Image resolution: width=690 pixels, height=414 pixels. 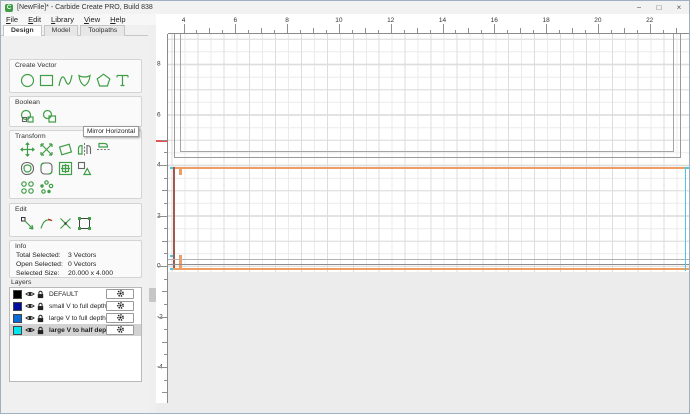 I want to click on layer-row: DEFAULT, so click(x=75, y=294).